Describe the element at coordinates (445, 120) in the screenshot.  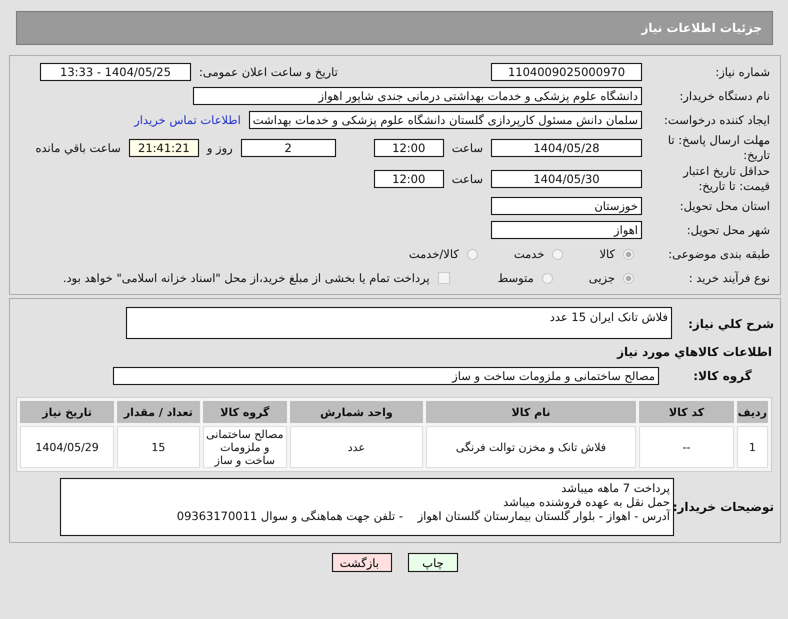
I see `requester-field: سلمان دانش مسئول کارپردازی گلستان دانشگاه علوم پزشکی و خدمات بهداشت` at that location.